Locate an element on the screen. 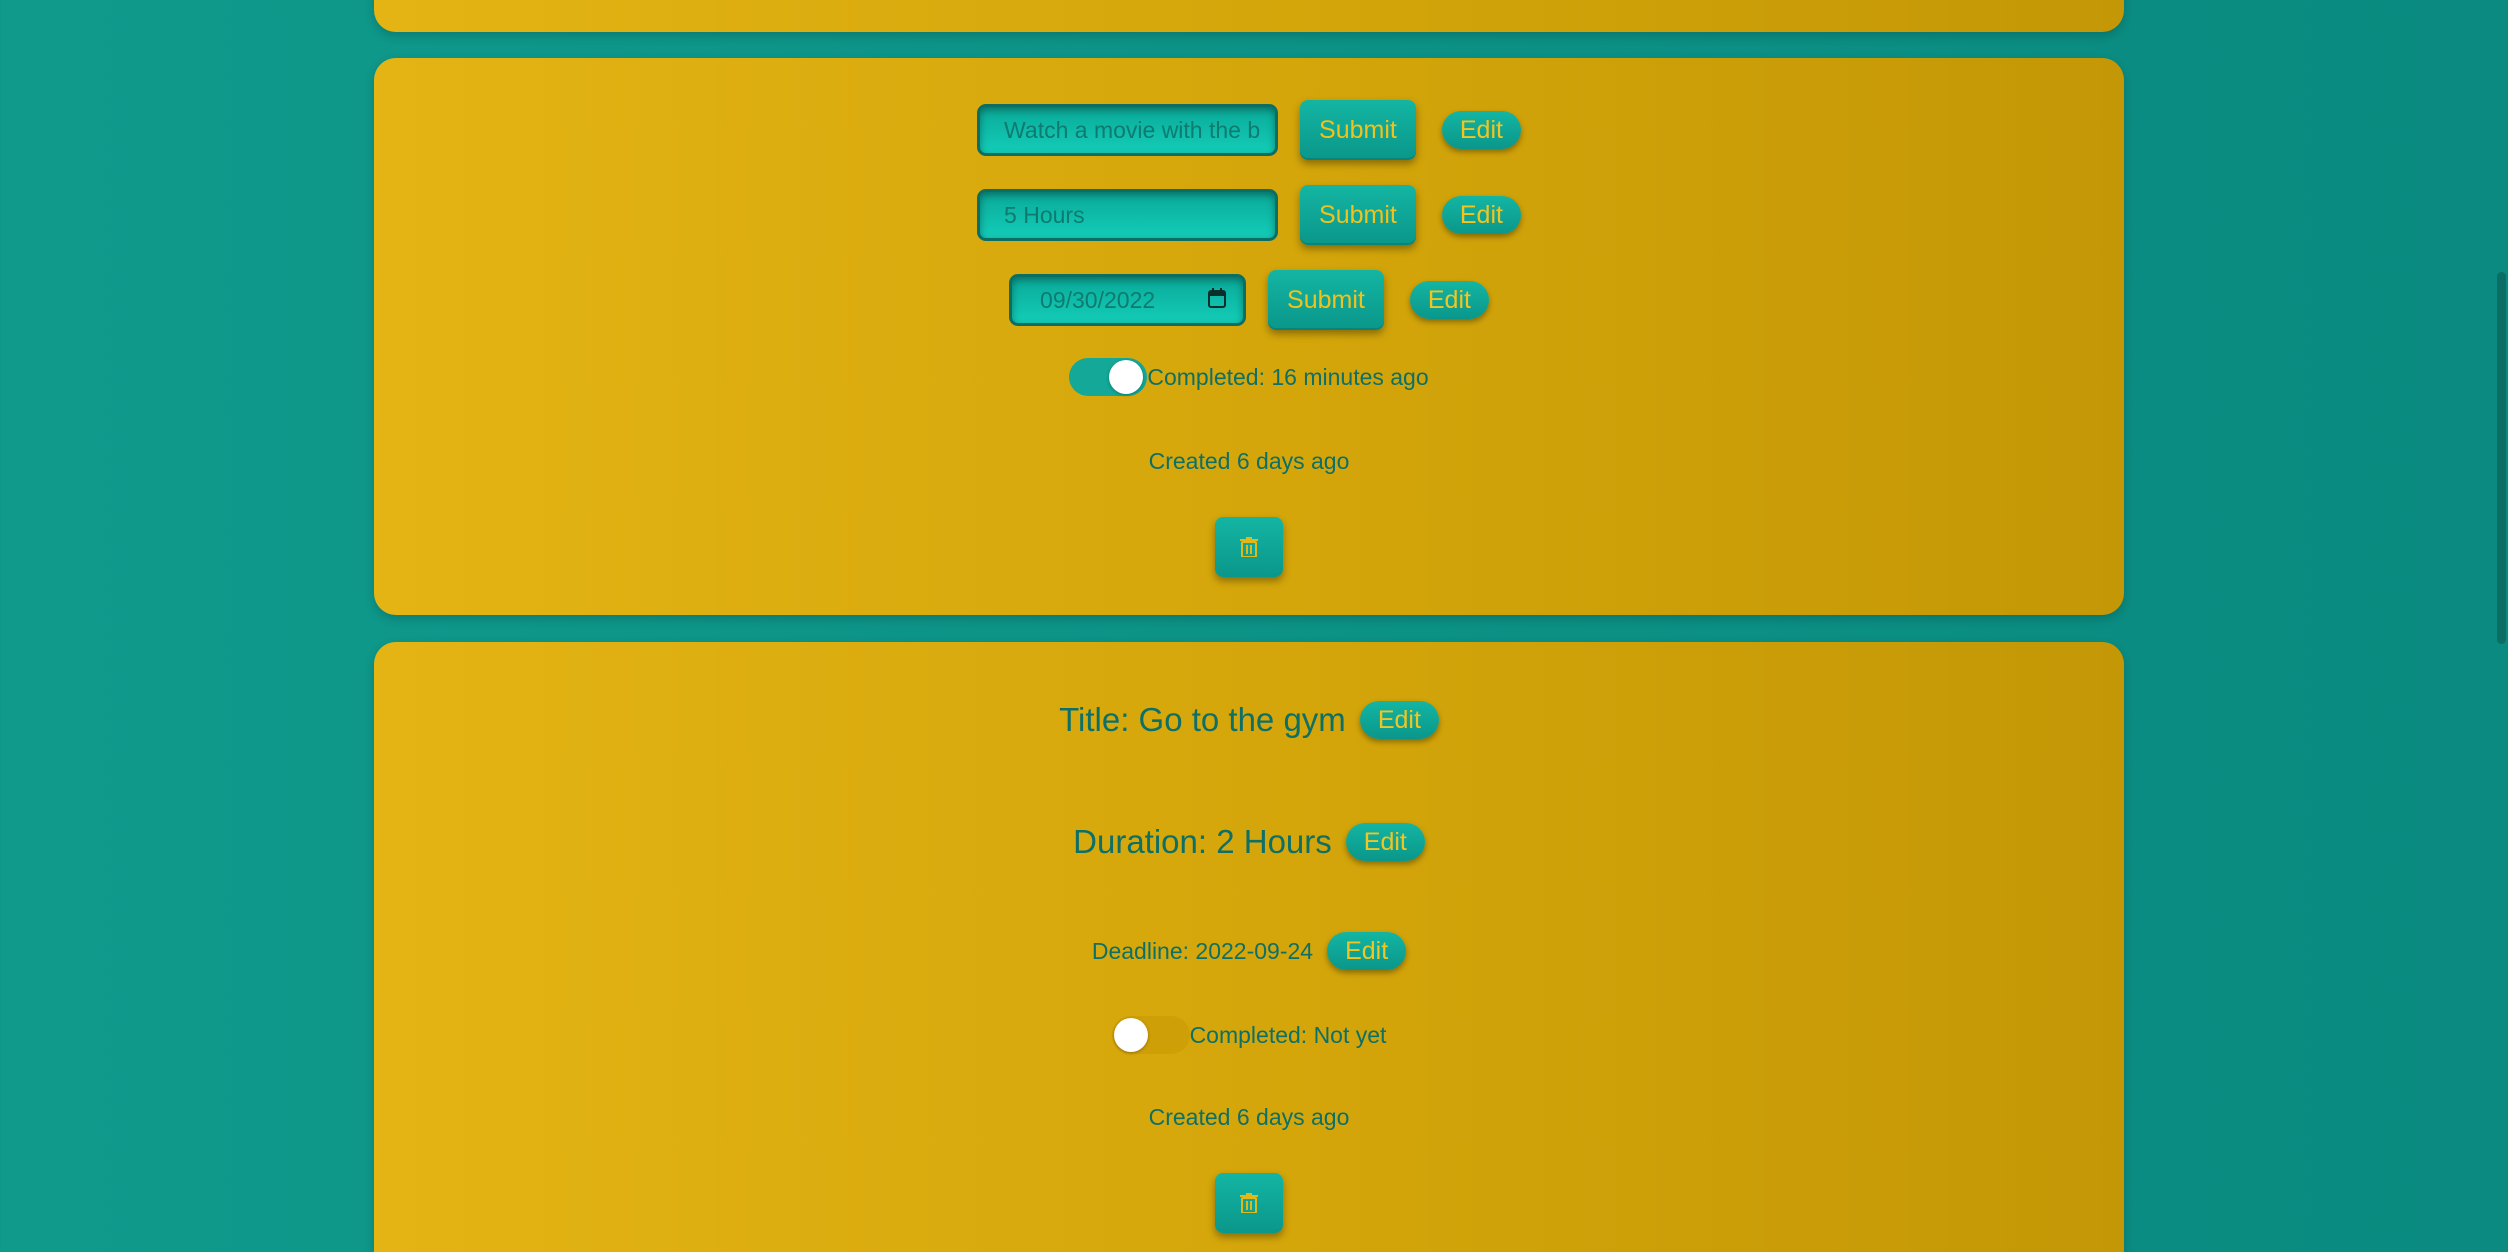 This screenshot has width=2508, height=1252. task-title: Title: Go to the gym is located at coordinates (1202, 719).